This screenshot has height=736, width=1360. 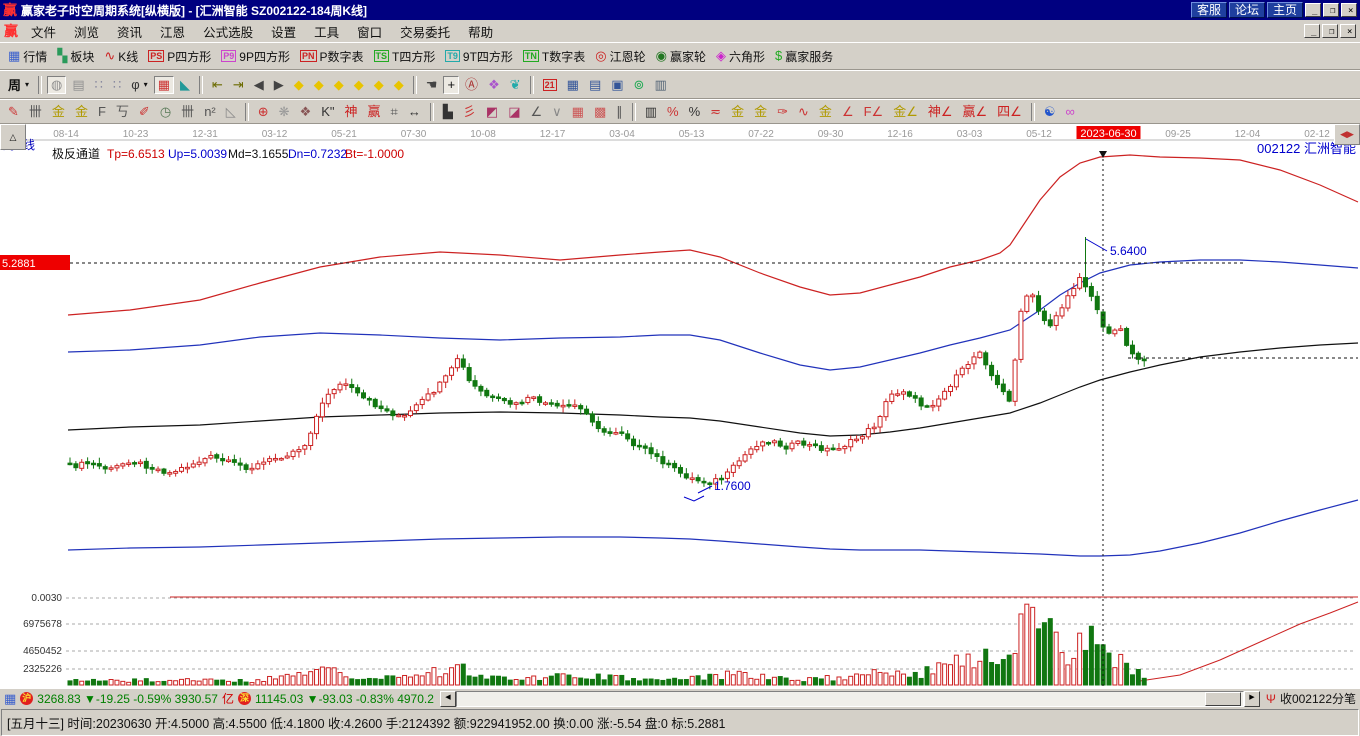 I want to click on compass-icon: ⊕, so click(x=263, y=112).